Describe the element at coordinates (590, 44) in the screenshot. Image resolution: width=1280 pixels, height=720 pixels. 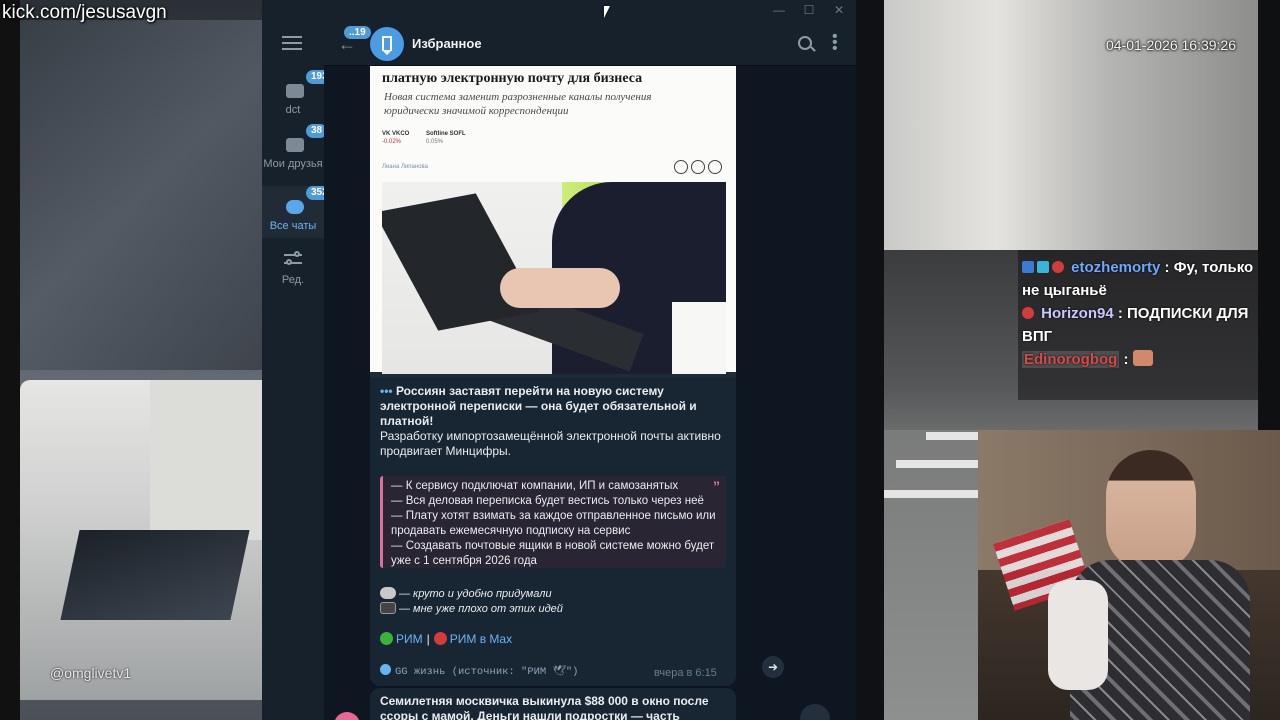
I see `chat-header: ← ..19 Избранное • • •` at that location.